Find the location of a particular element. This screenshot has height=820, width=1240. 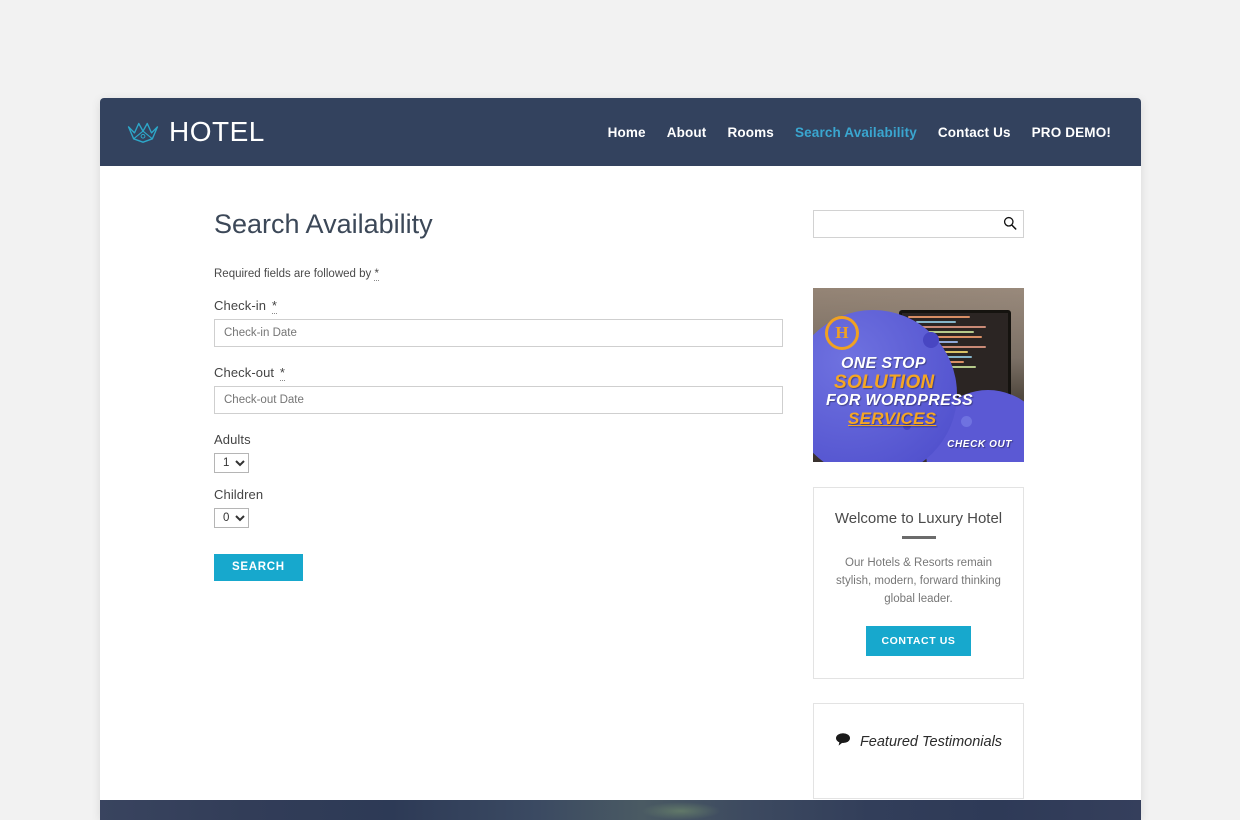

checkin-label-text: Check-in is located at coordinates (242, 305).